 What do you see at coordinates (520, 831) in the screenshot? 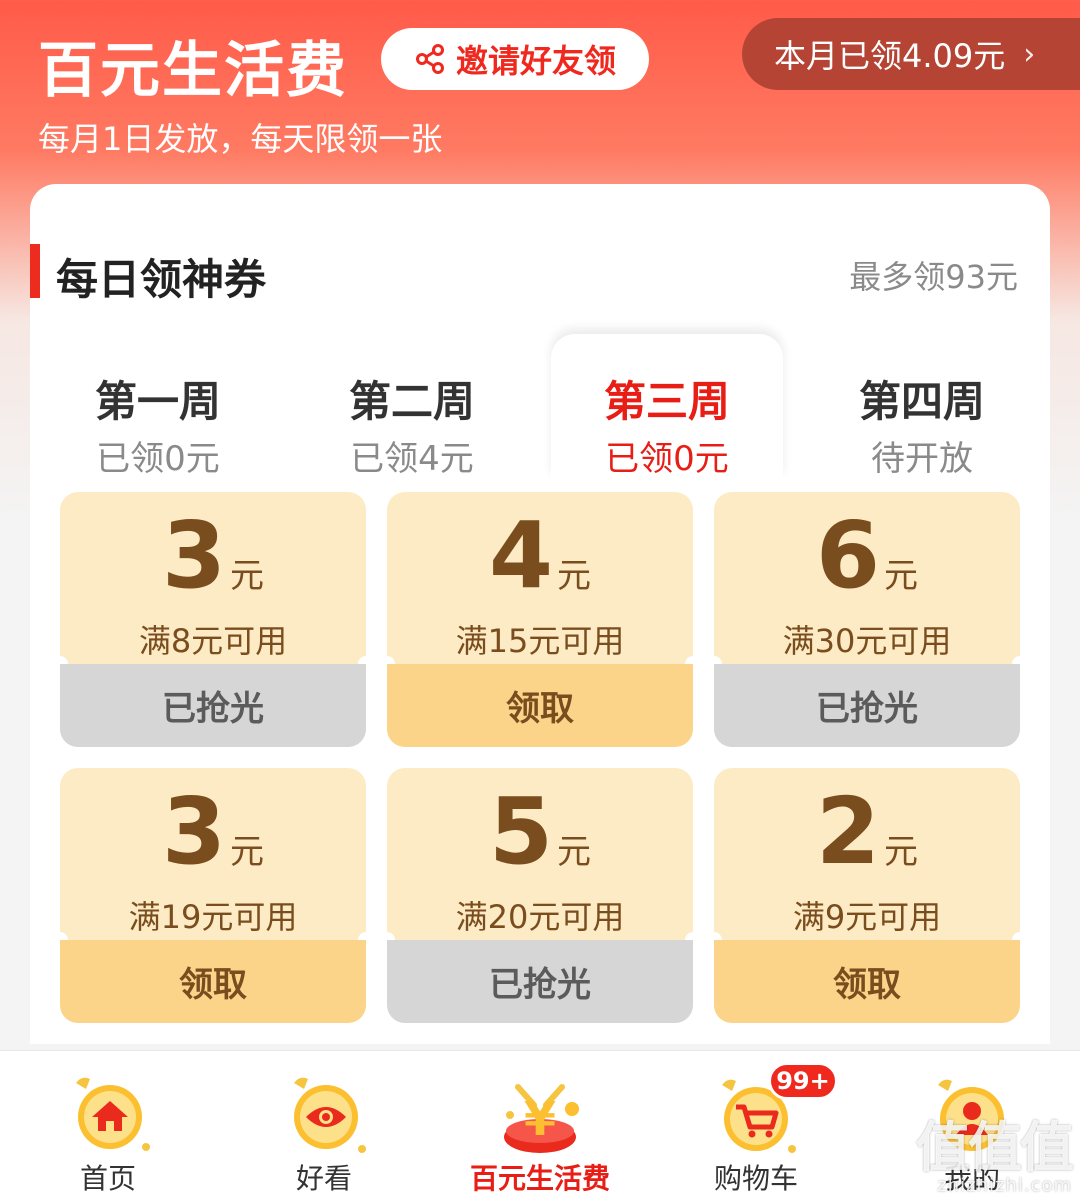
I see `coupon-amount: 5` at bounding box center [520, 831].